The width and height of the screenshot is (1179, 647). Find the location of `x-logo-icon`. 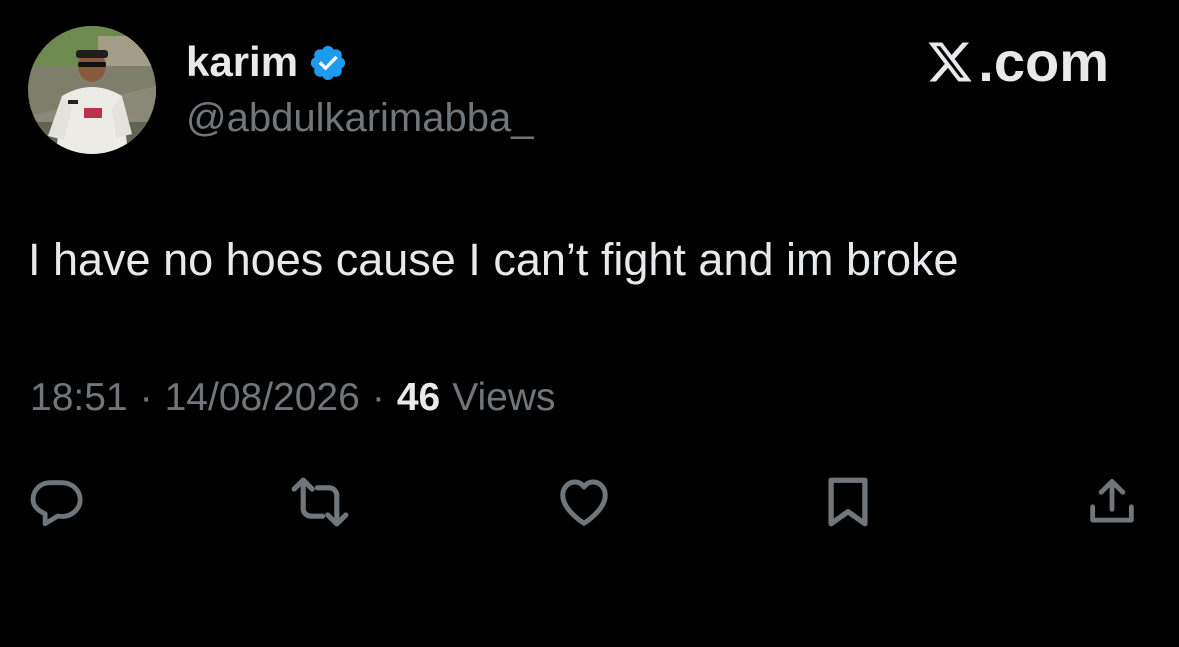

x-logo-icon is located at coordinates (950, 62).